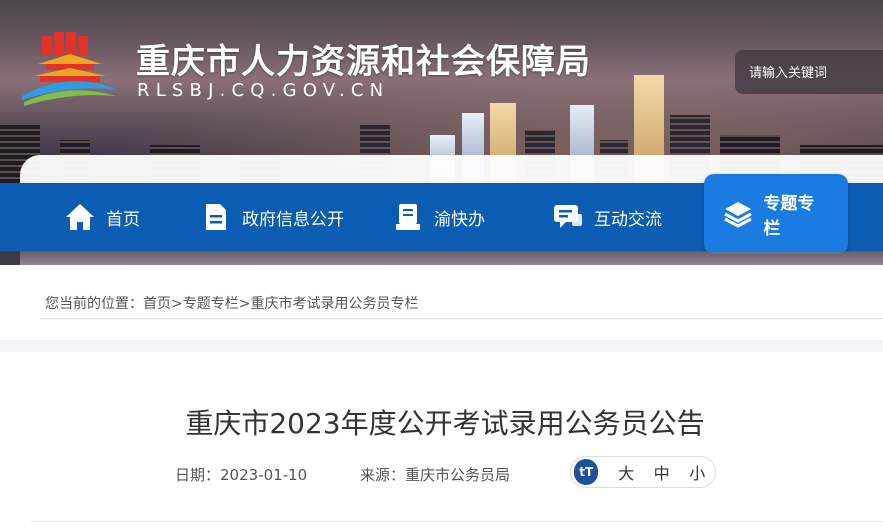 The image size is (883, 529). What do you see at coordinates (626, 472) in the screenshot?
I see `font-large-button: 大` at bounding box center [626, 472].